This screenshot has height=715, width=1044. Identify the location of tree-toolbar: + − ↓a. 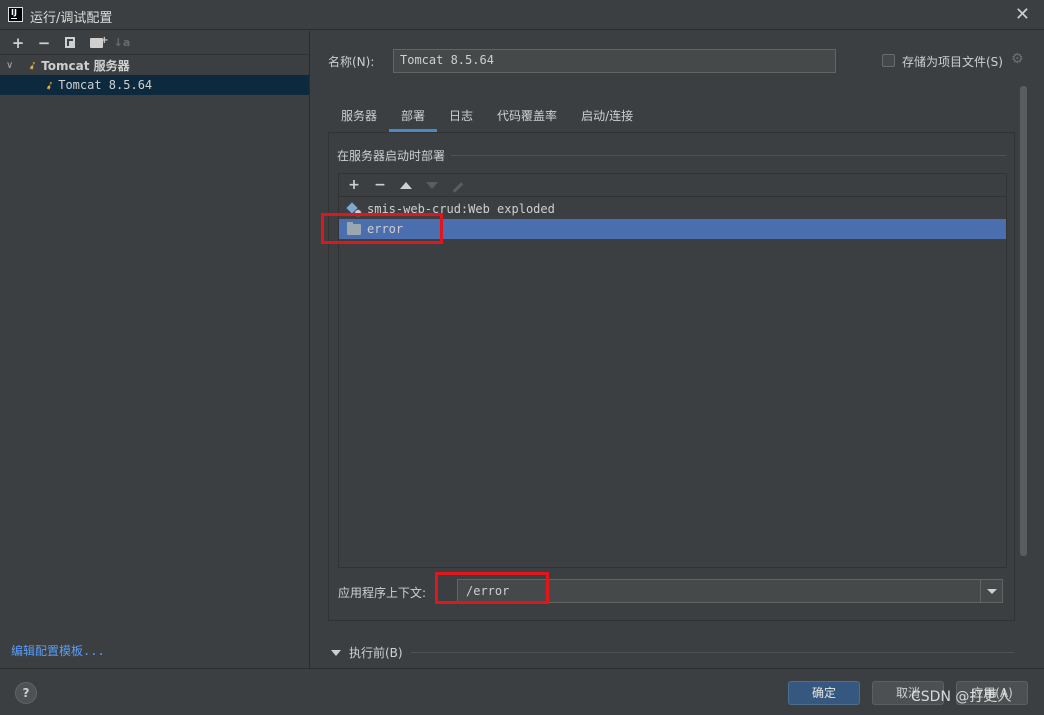
(154, 43).